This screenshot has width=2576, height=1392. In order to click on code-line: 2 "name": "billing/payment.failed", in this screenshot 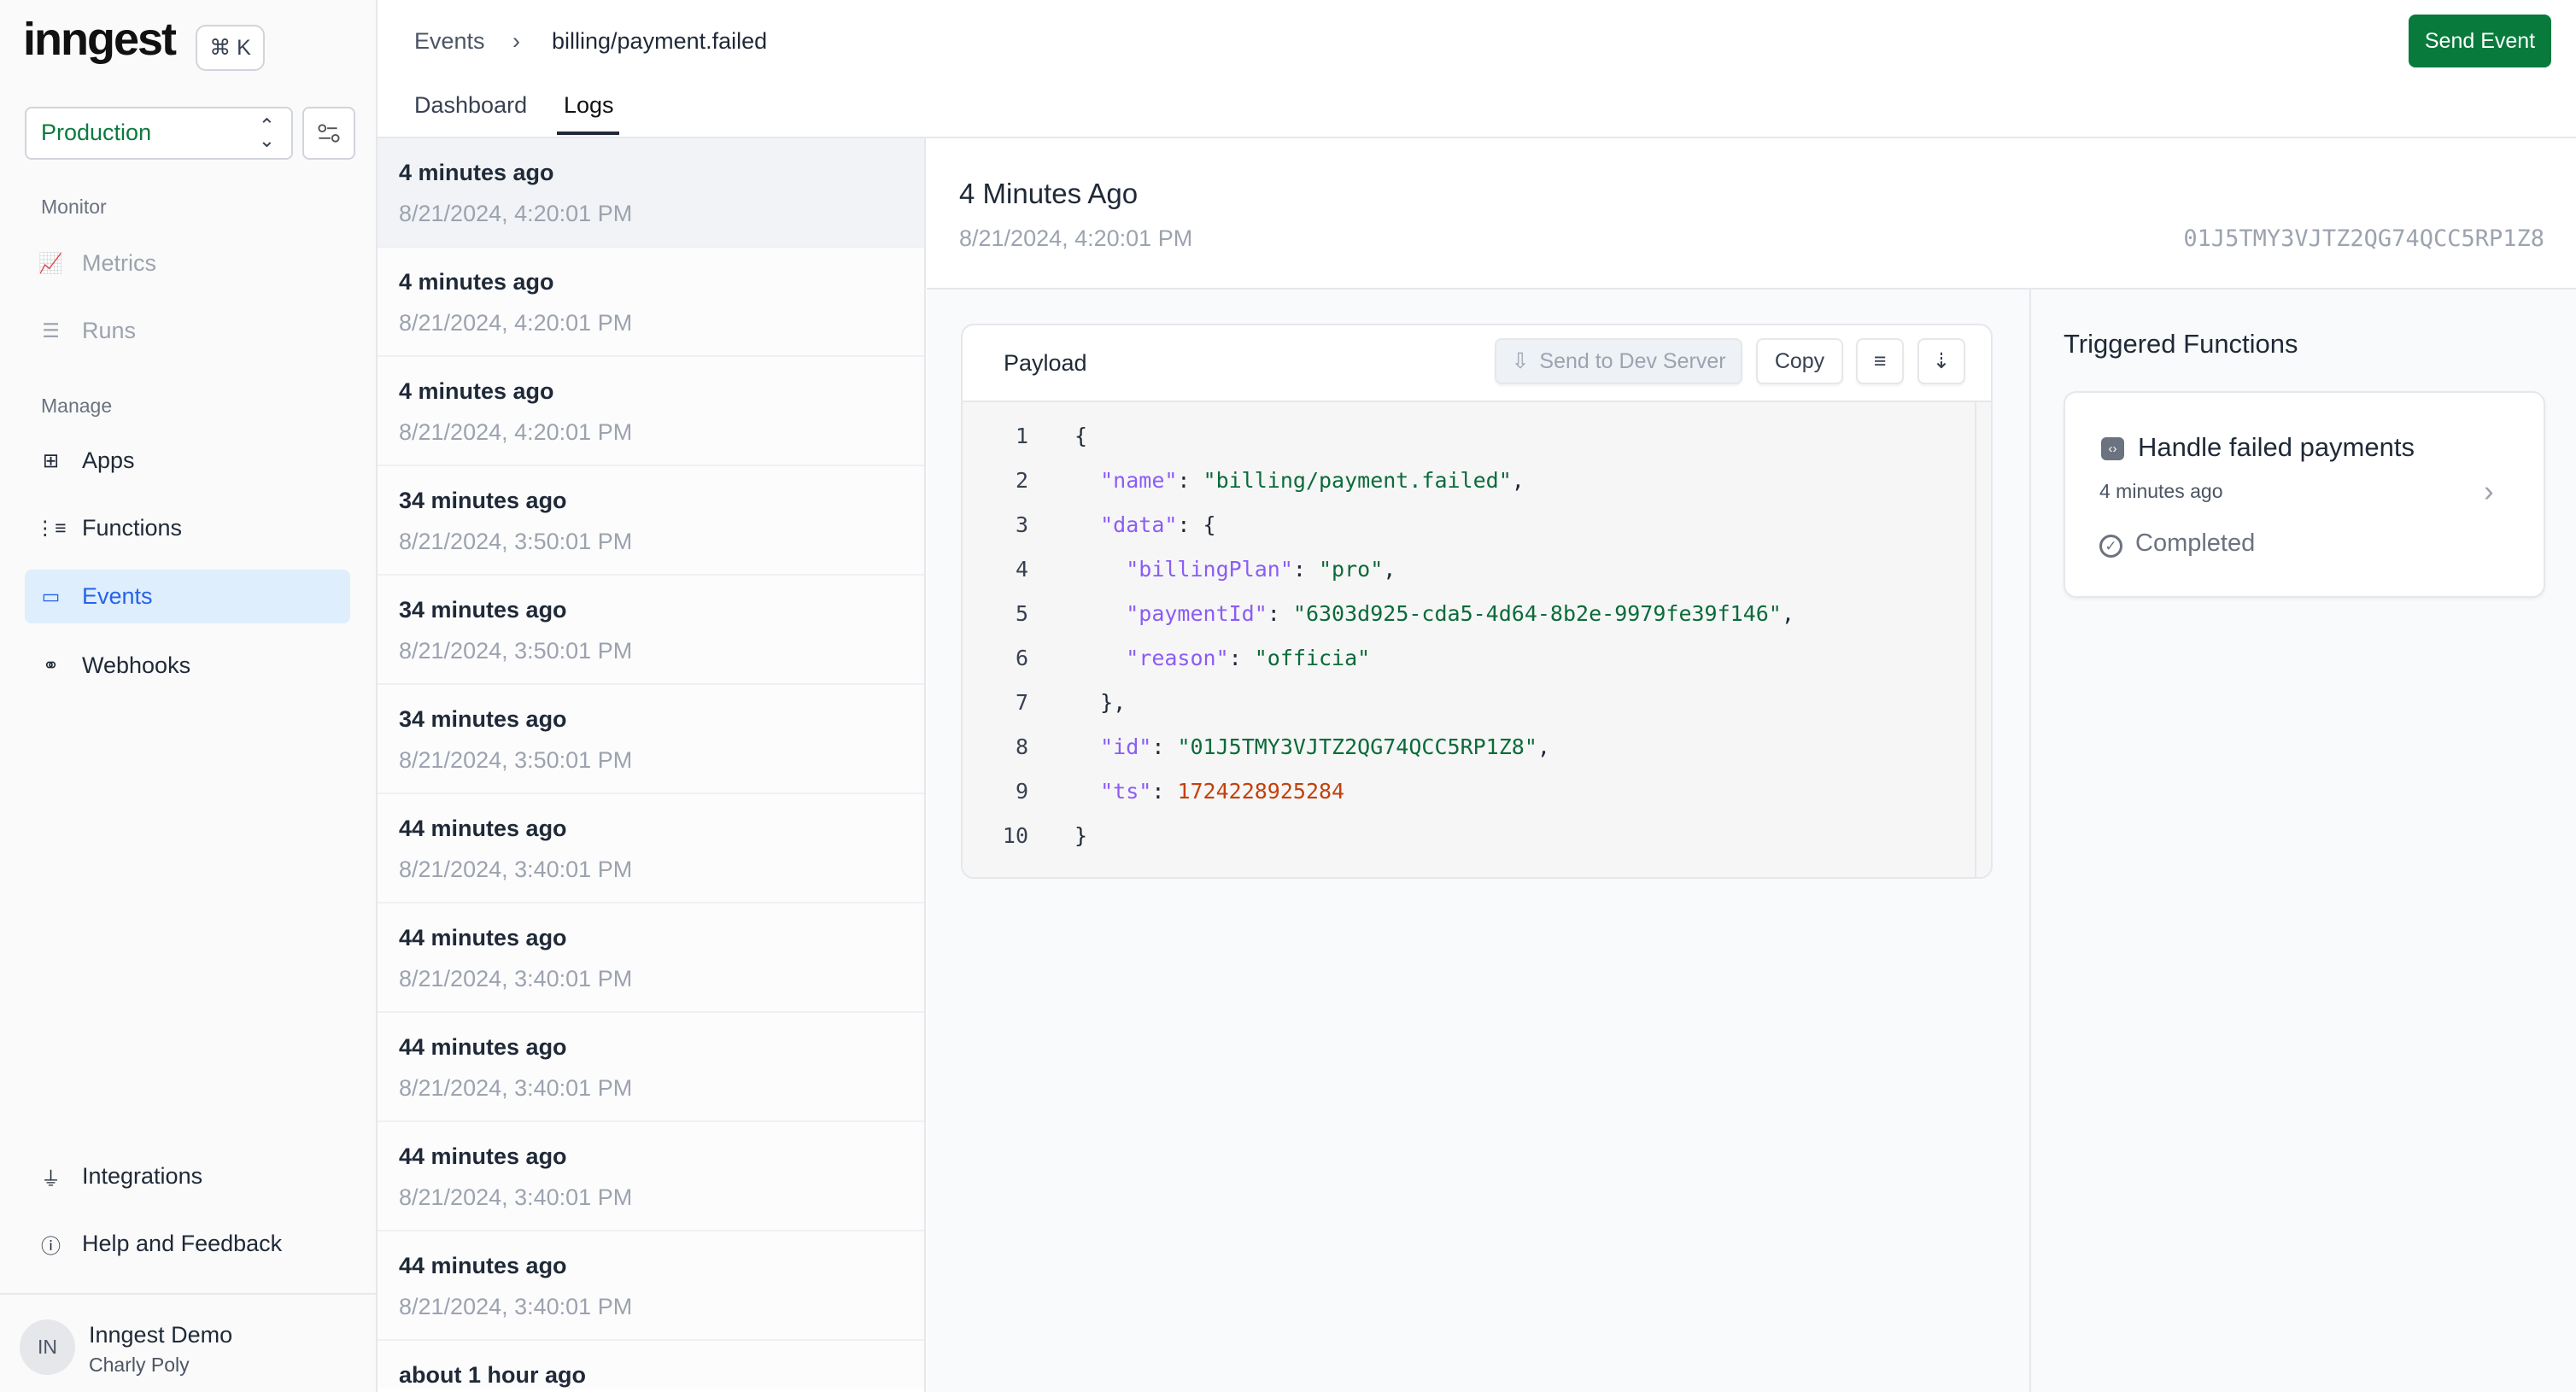, I will do `click(1477, 490)`.